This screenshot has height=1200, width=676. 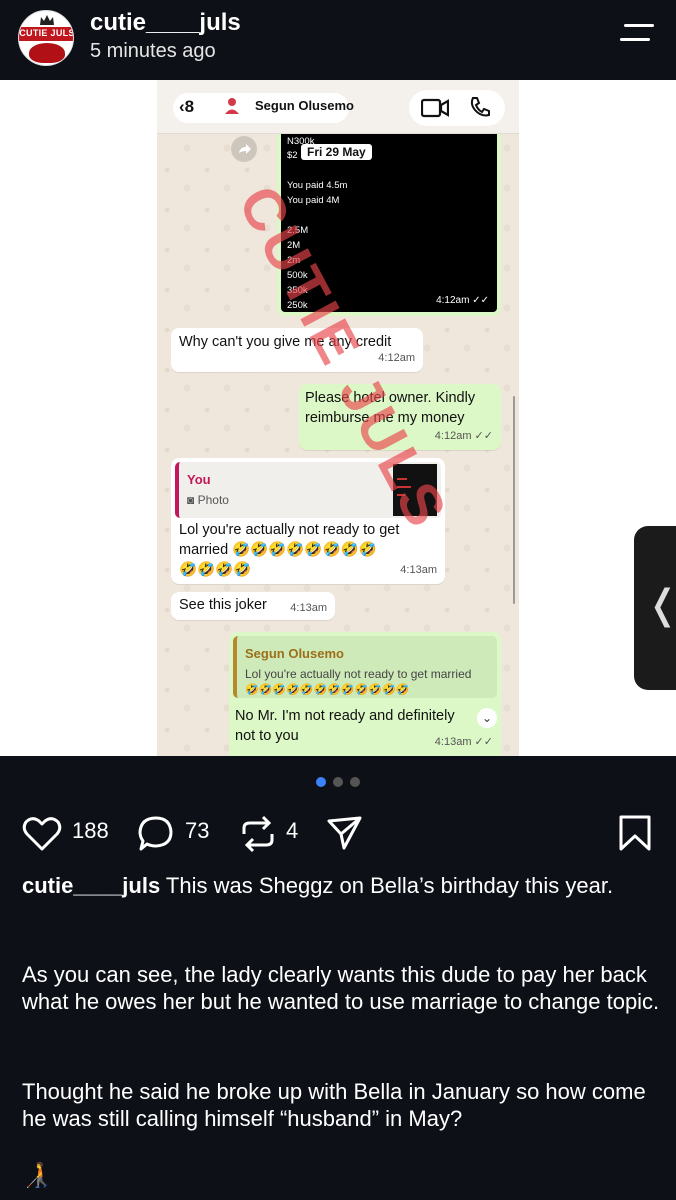 What do you see at coordinates (223, 605) in the screenshot?
I see `message-text: See this joker` at bounding box center [223, 605].